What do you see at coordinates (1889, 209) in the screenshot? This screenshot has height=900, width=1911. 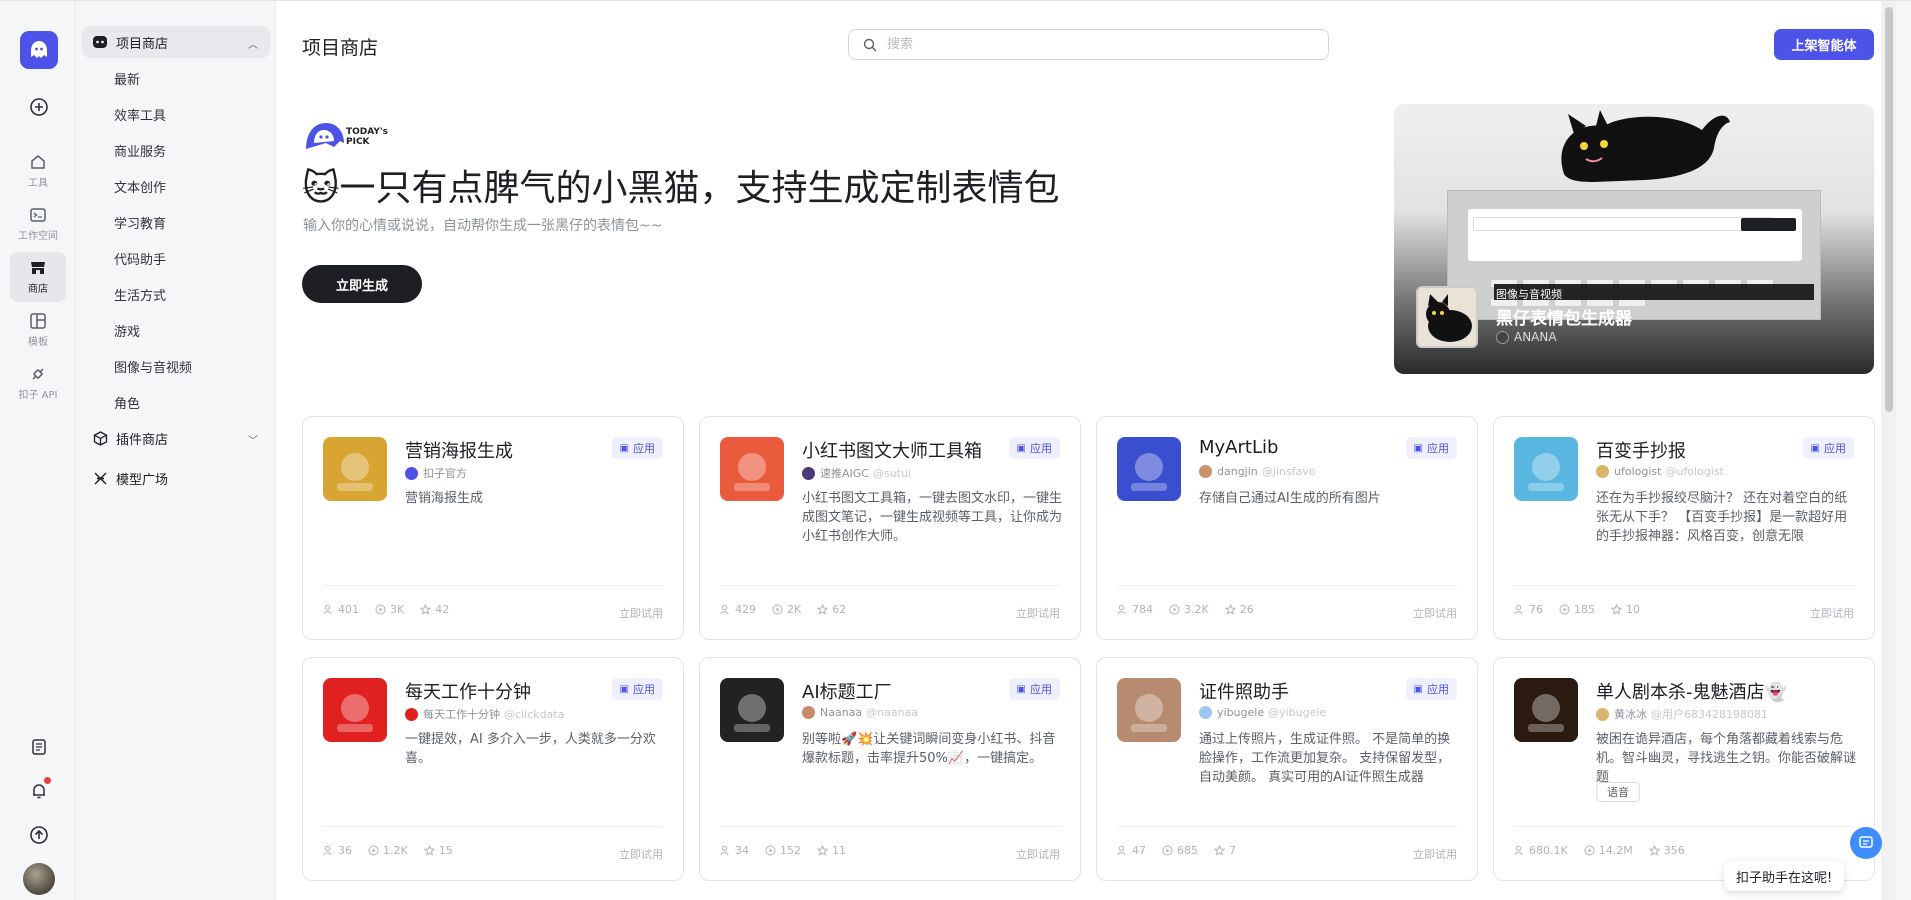 I see `scrollbar-thumb` at bounding box center [1889, 209].